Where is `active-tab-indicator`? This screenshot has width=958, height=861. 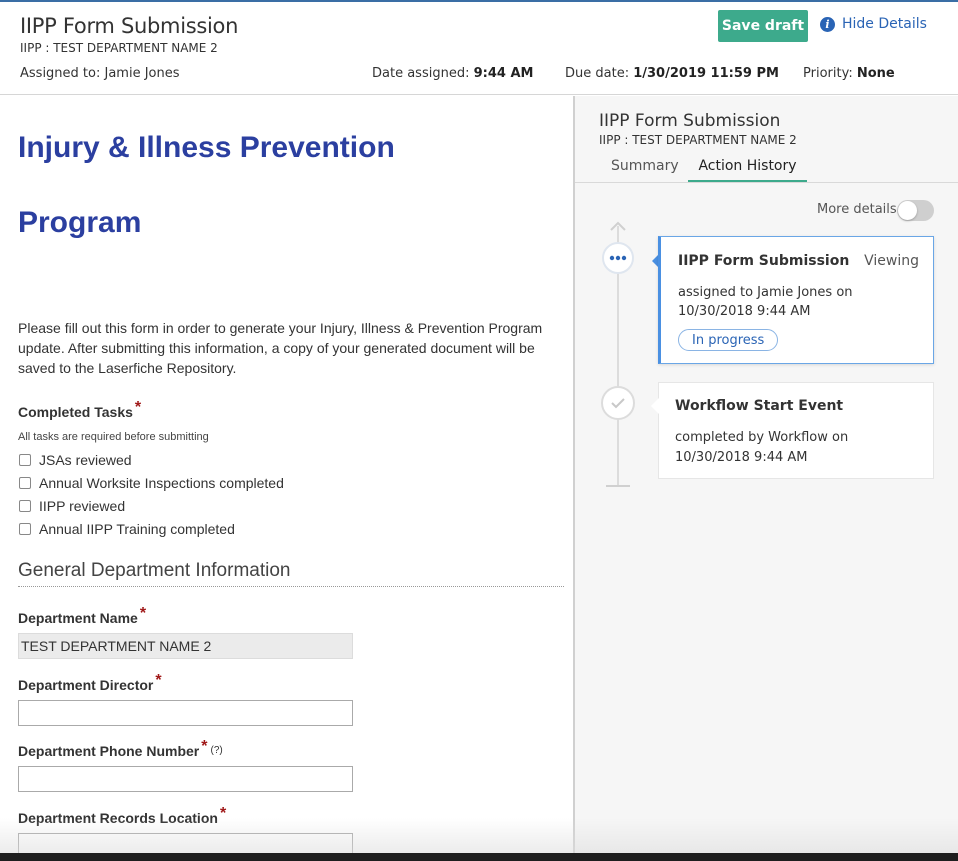
active-tab-indicator is located at coordinates (747, 181).